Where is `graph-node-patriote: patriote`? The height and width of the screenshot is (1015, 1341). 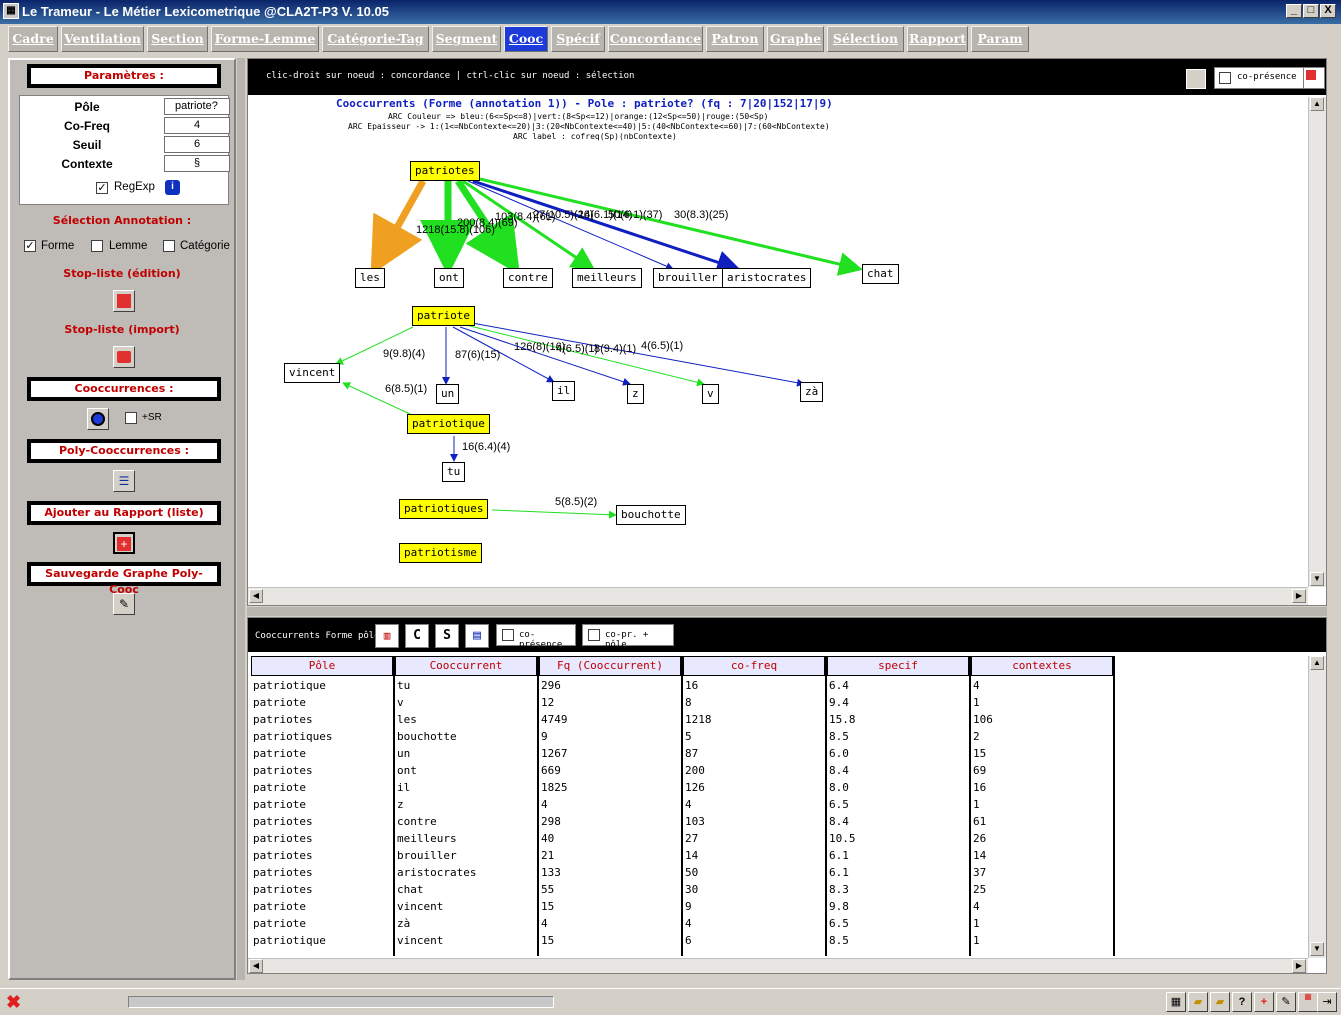 graph-node-patriote: patriote is located at coordinates (443, 316).